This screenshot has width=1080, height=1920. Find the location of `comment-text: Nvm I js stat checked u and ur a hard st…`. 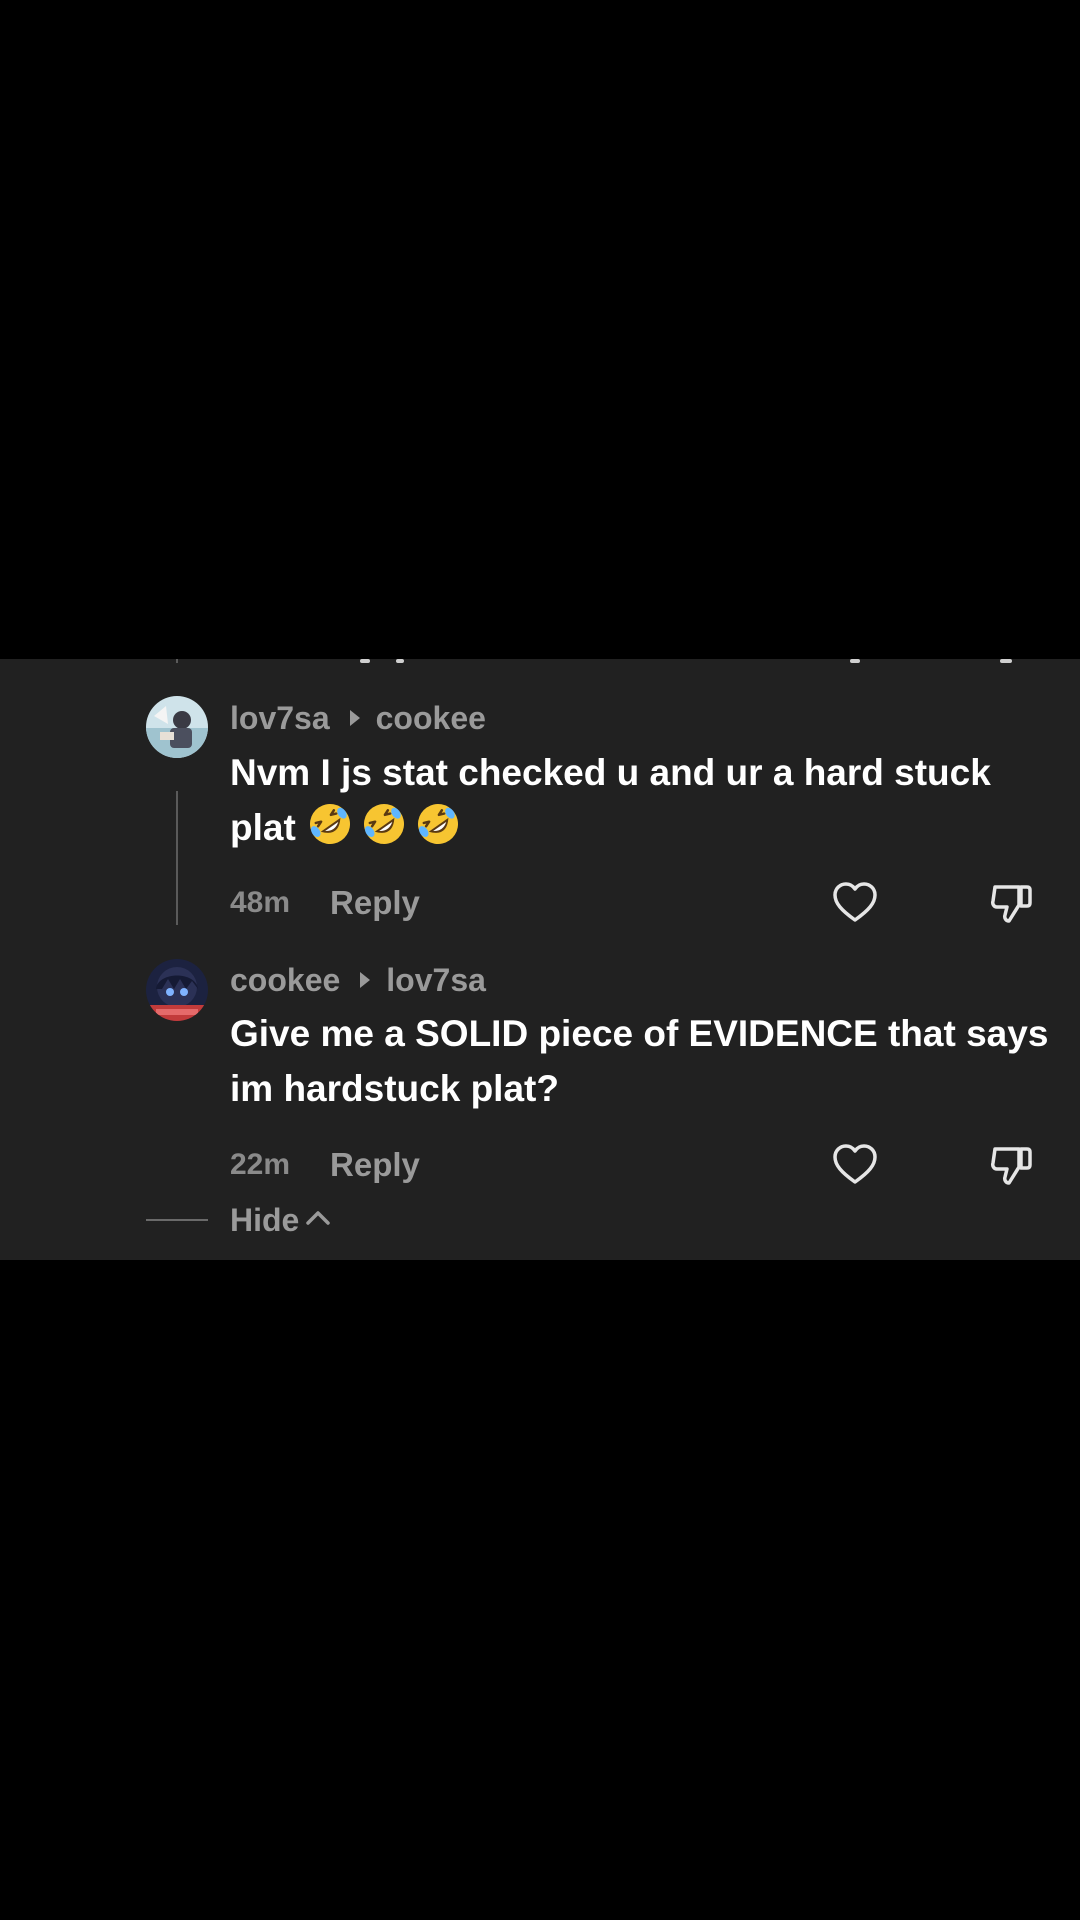

comment-text: Nvm I js stat checked u and ur a hard st… is located at coordinates (645, 800).